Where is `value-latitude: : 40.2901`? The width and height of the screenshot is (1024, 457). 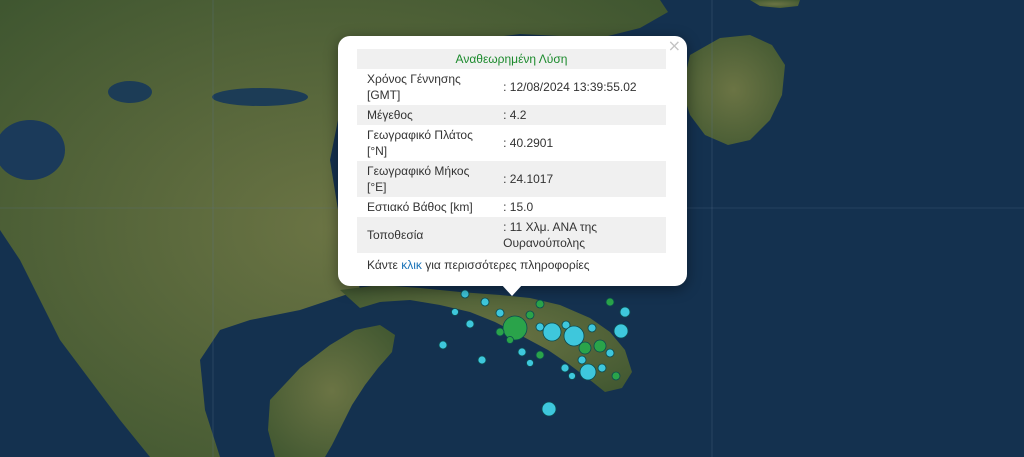
value-latitude: : 40.2901 is located at coordinates (528, 143).